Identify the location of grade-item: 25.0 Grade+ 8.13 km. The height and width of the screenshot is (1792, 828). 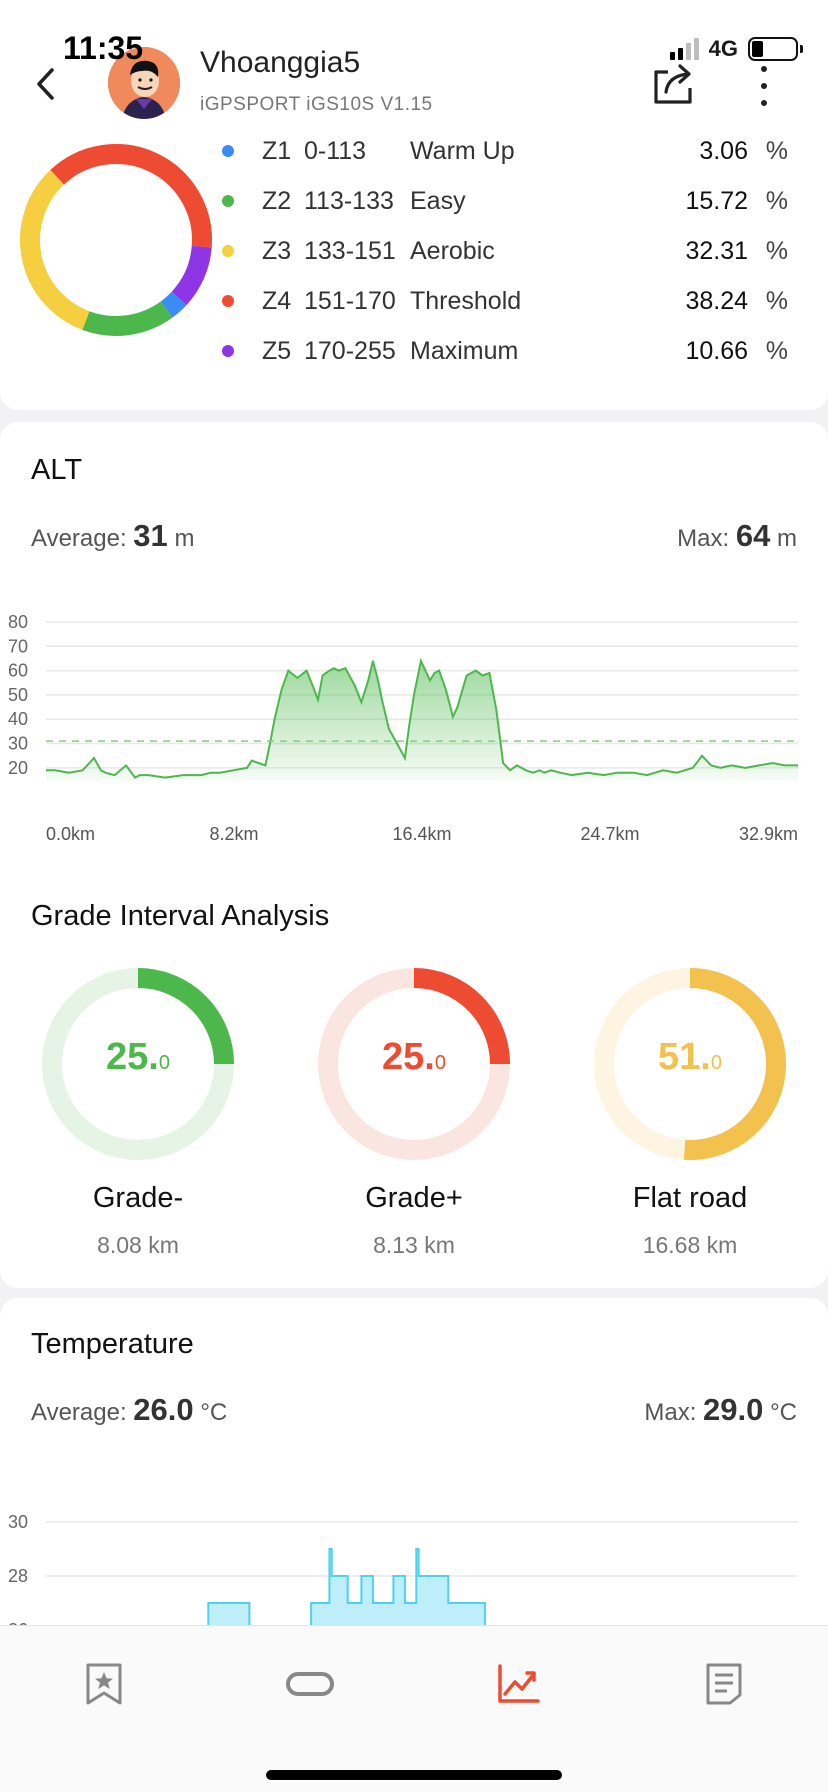
(414, 1111).